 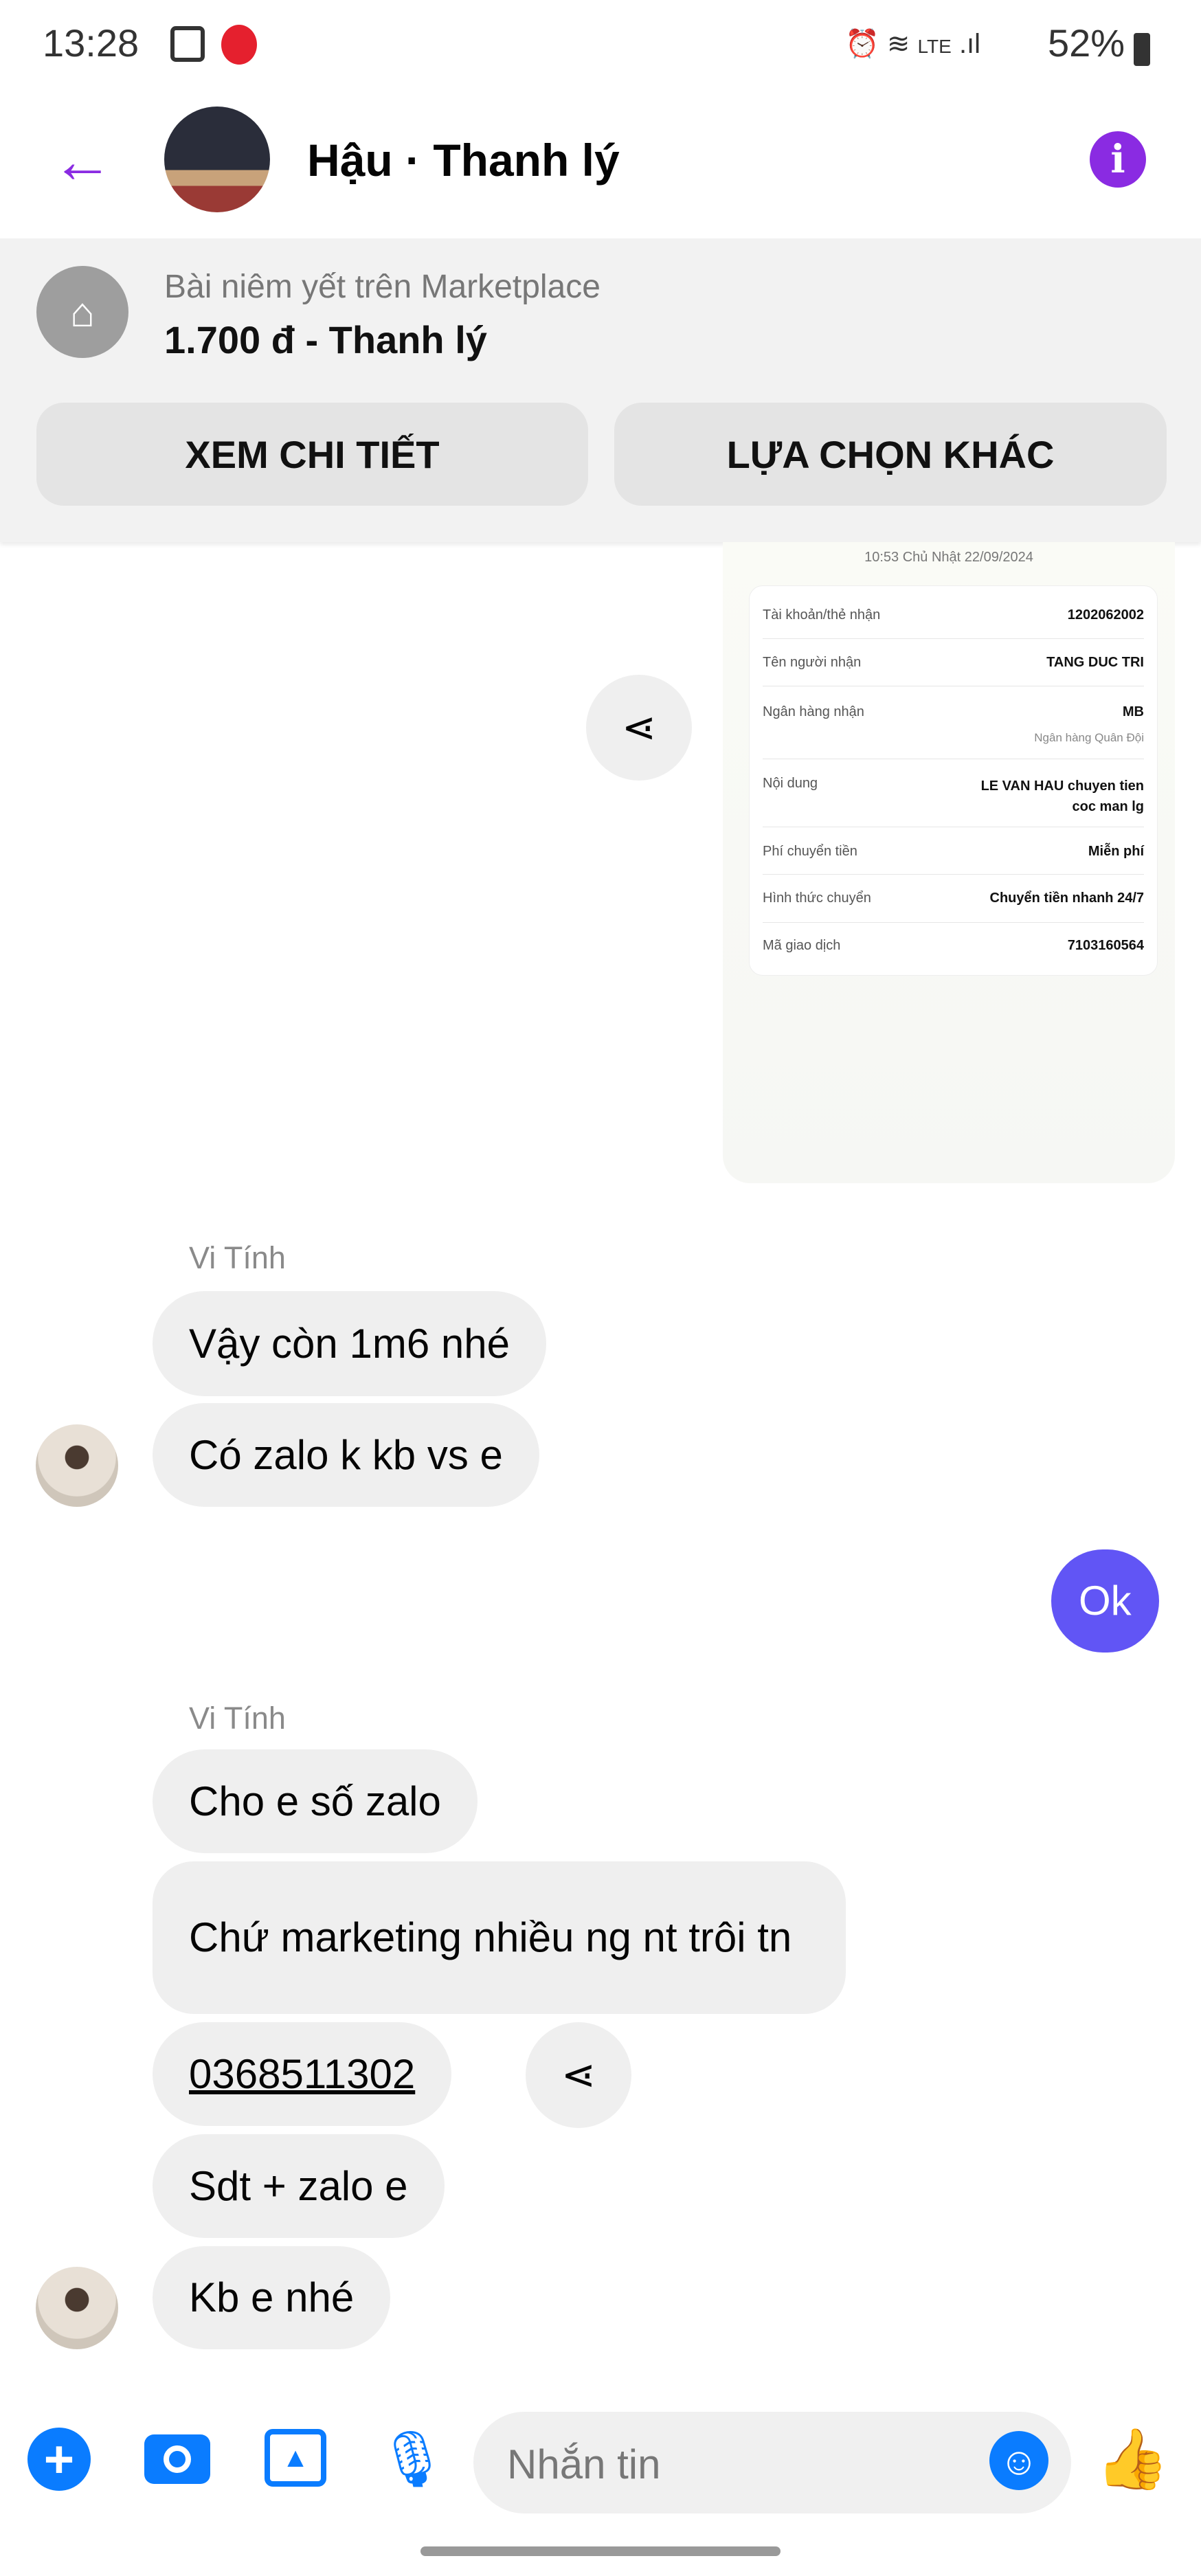 I want to click on conversation-title: Hậu · Thanh lý, so click(x=463, y=160).